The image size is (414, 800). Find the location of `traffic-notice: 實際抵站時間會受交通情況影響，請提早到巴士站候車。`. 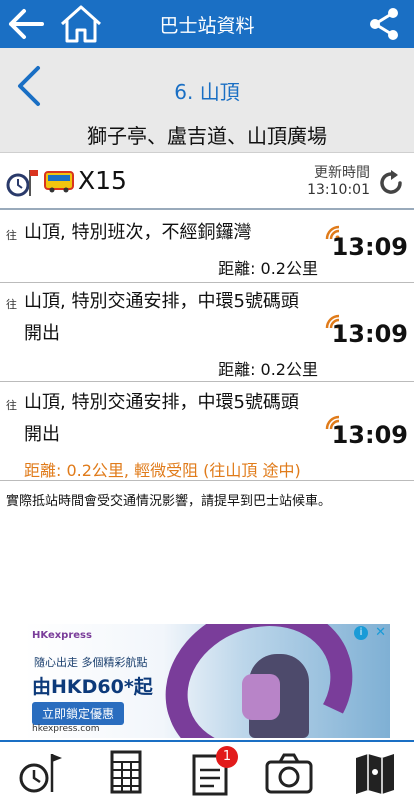

traffic-notice: 實際抵站時間會受交通情況影響，請提早到巴士站候車。 is located at coordinates (169, 501).